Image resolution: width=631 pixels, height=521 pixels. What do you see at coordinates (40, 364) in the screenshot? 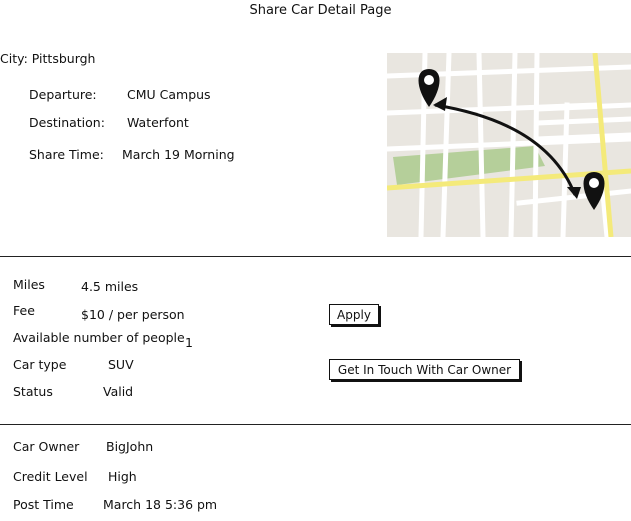
I see `car-type-label: Car type` at bounding box center [40, 364].